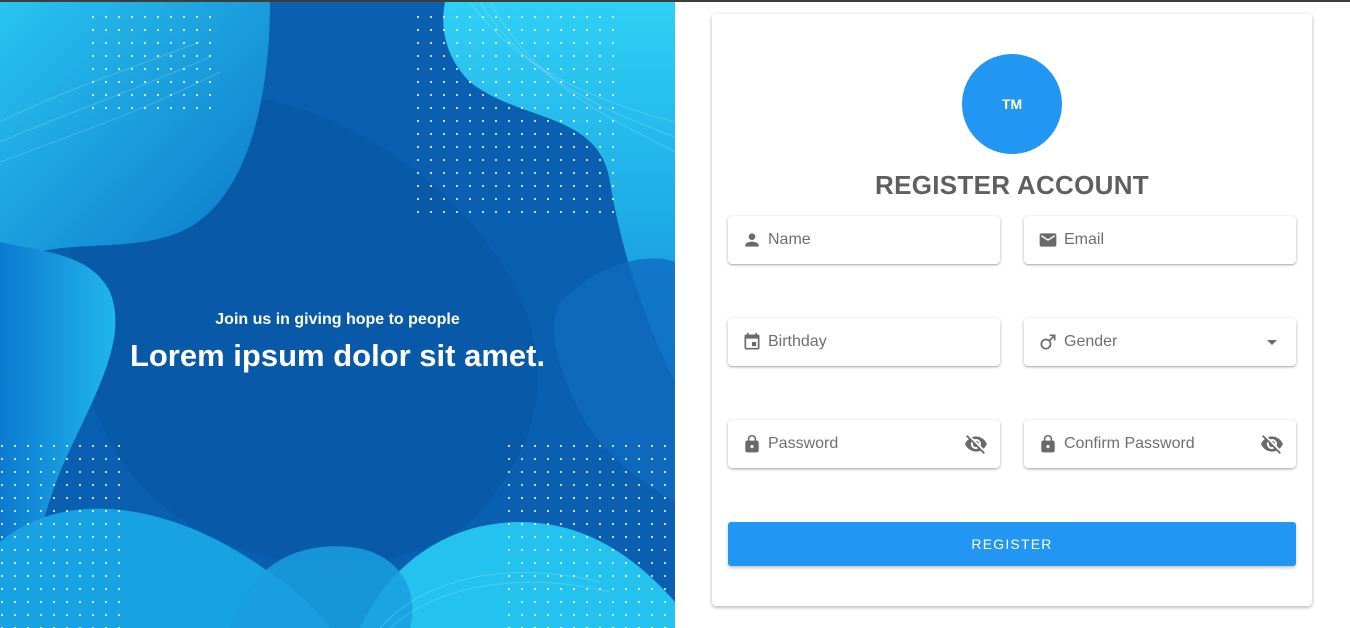 This screenshot has width=1350, height=628. I want to click on register-button: REGISTER, so click(1012, 544).